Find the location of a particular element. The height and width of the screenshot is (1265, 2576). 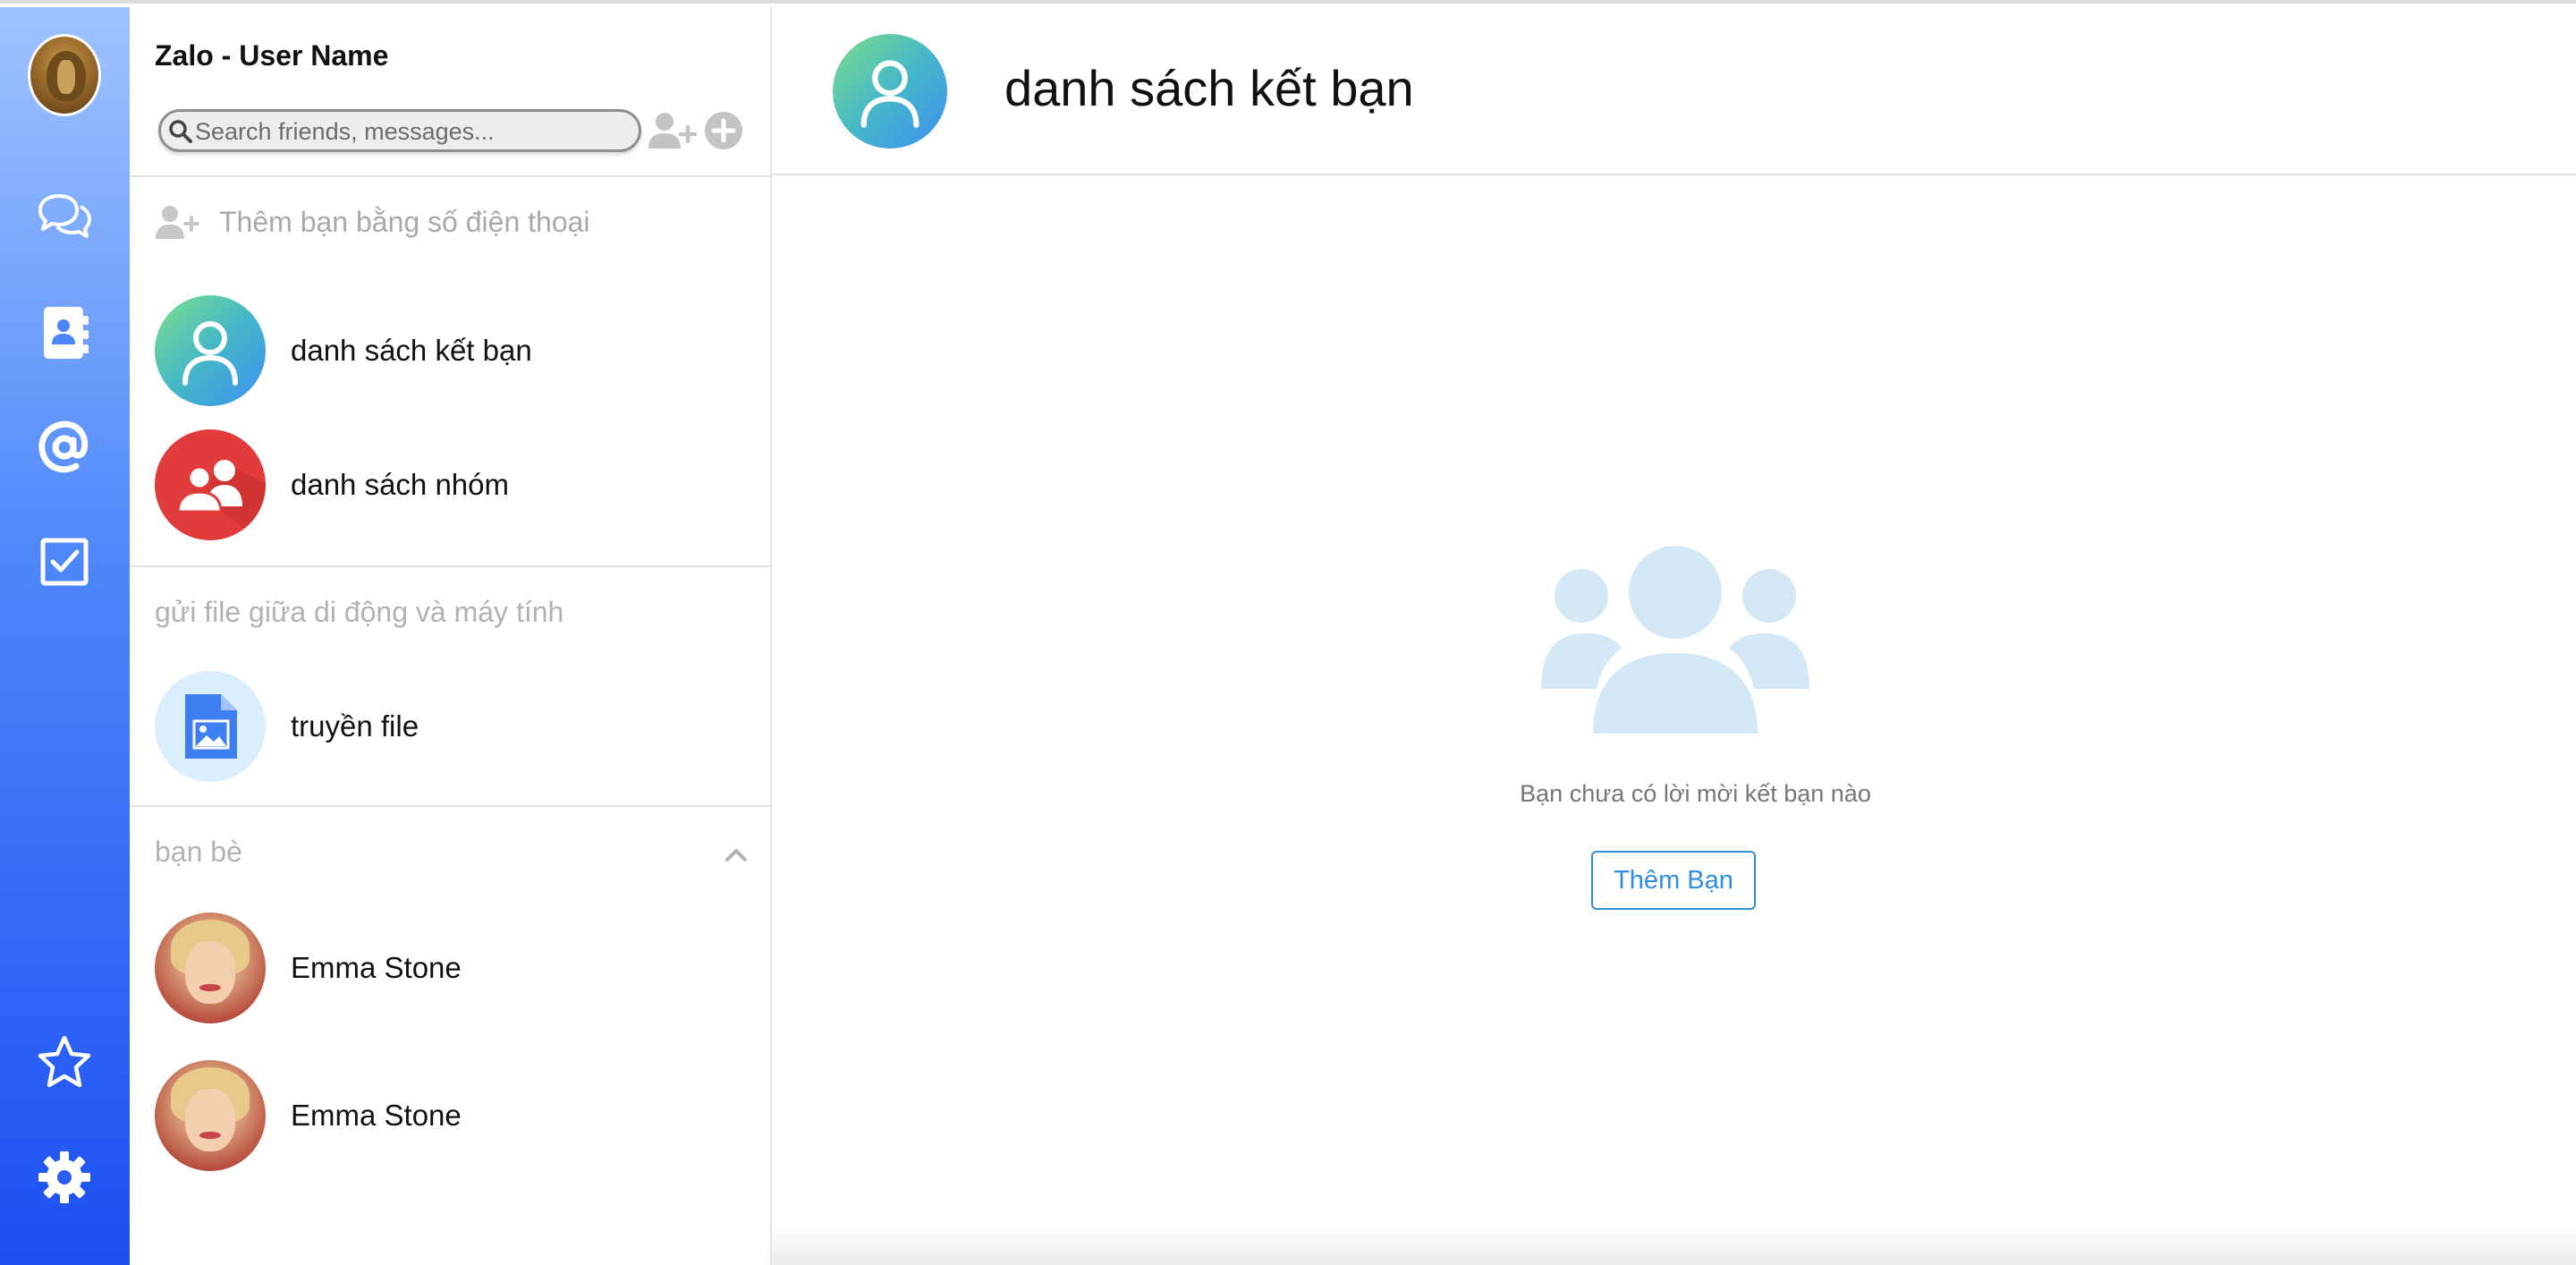

file-transfer-avatar is located at coordinates (210, 726).